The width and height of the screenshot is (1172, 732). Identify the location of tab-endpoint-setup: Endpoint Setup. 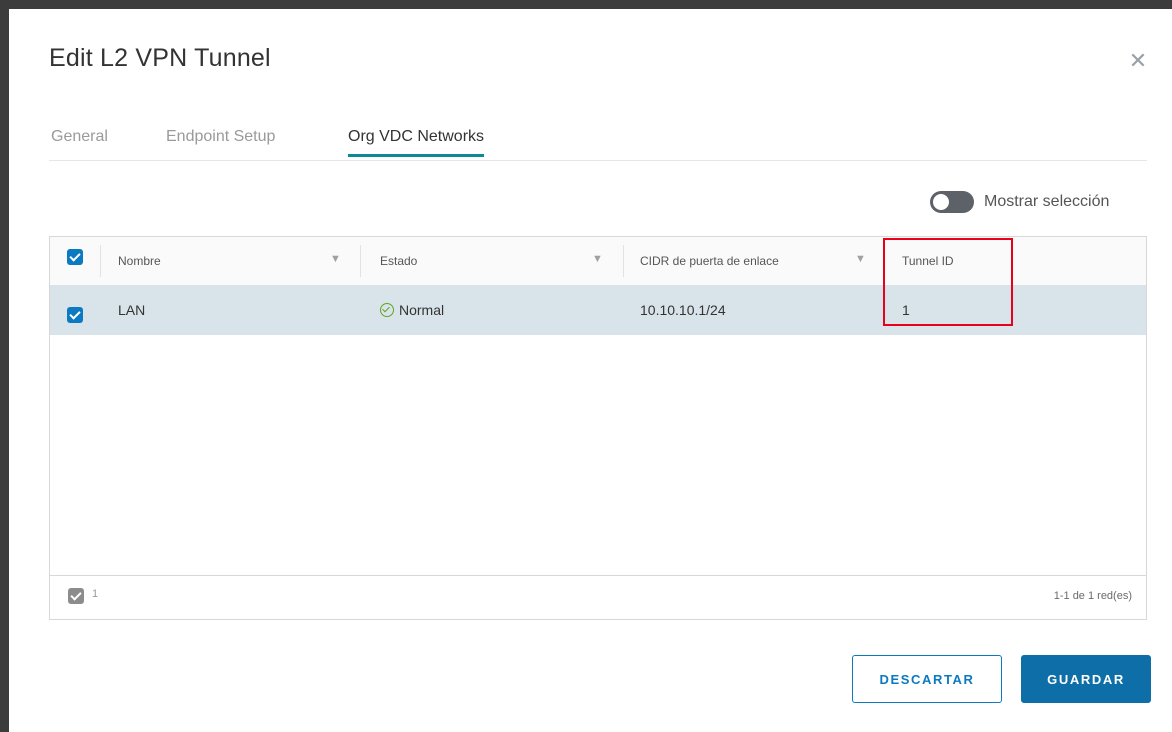
(220, 142).